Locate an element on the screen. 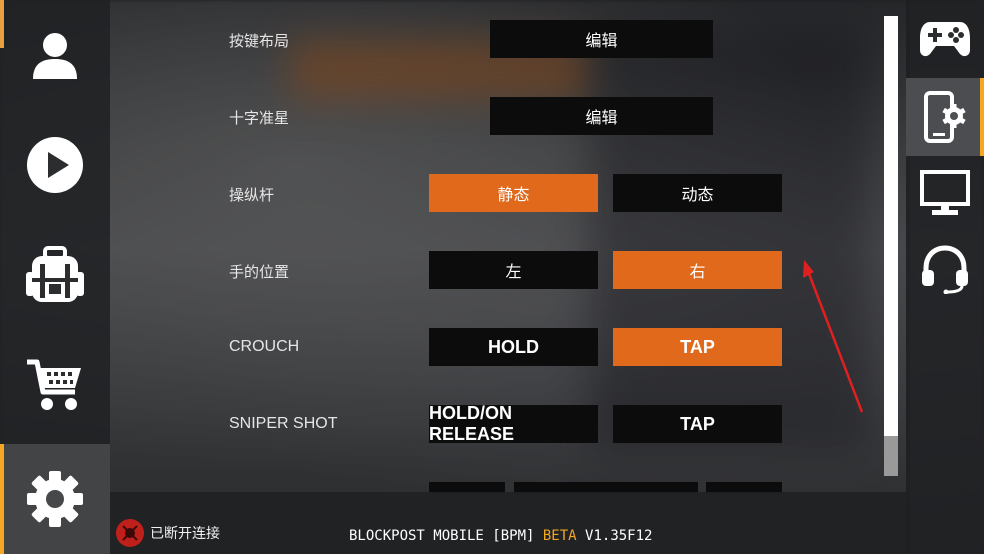 The height and width of the screenshot is (554, 984). right-sidebar is located at coordinates (945, 277).